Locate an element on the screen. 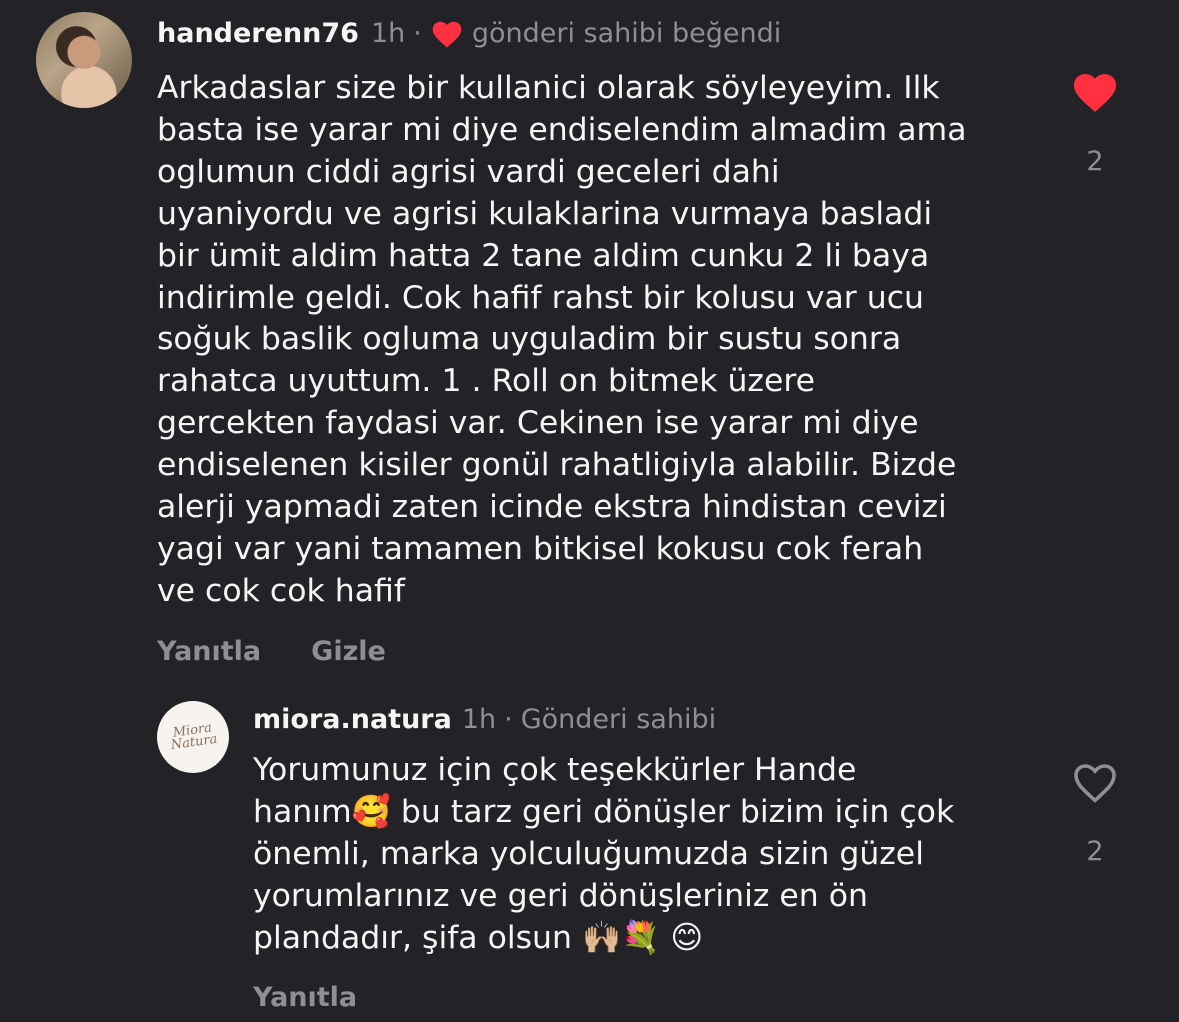 The width and height of the screenshot is (1179, 1022). comment-username: handerenn76 is located at coordinates (258, 33).